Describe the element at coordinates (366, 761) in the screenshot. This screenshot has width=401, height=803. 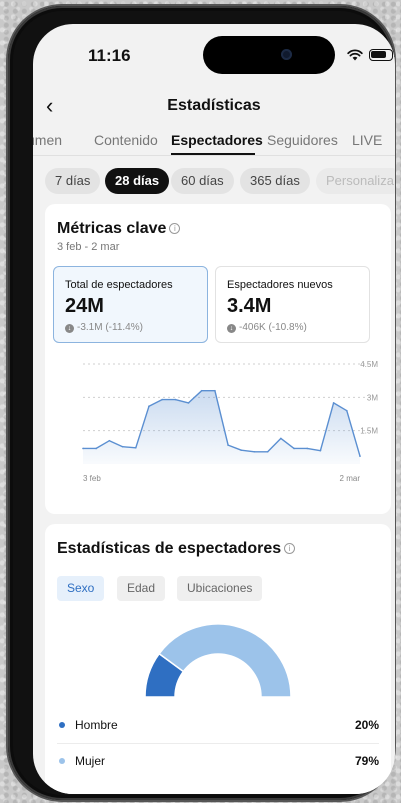
I see `legend-percent: 79%` at that location.